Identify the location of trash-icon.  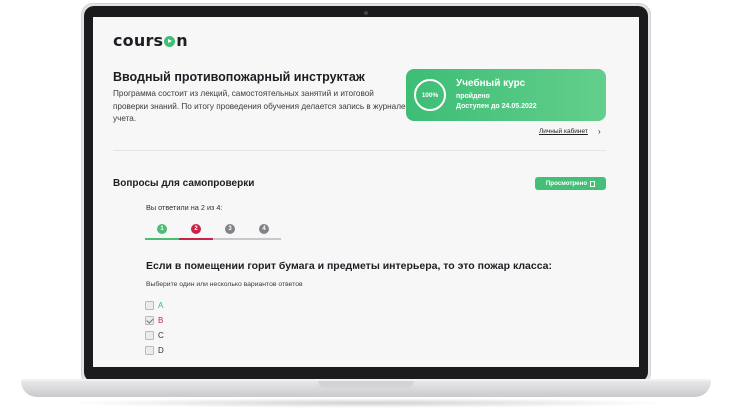
(593, 183).